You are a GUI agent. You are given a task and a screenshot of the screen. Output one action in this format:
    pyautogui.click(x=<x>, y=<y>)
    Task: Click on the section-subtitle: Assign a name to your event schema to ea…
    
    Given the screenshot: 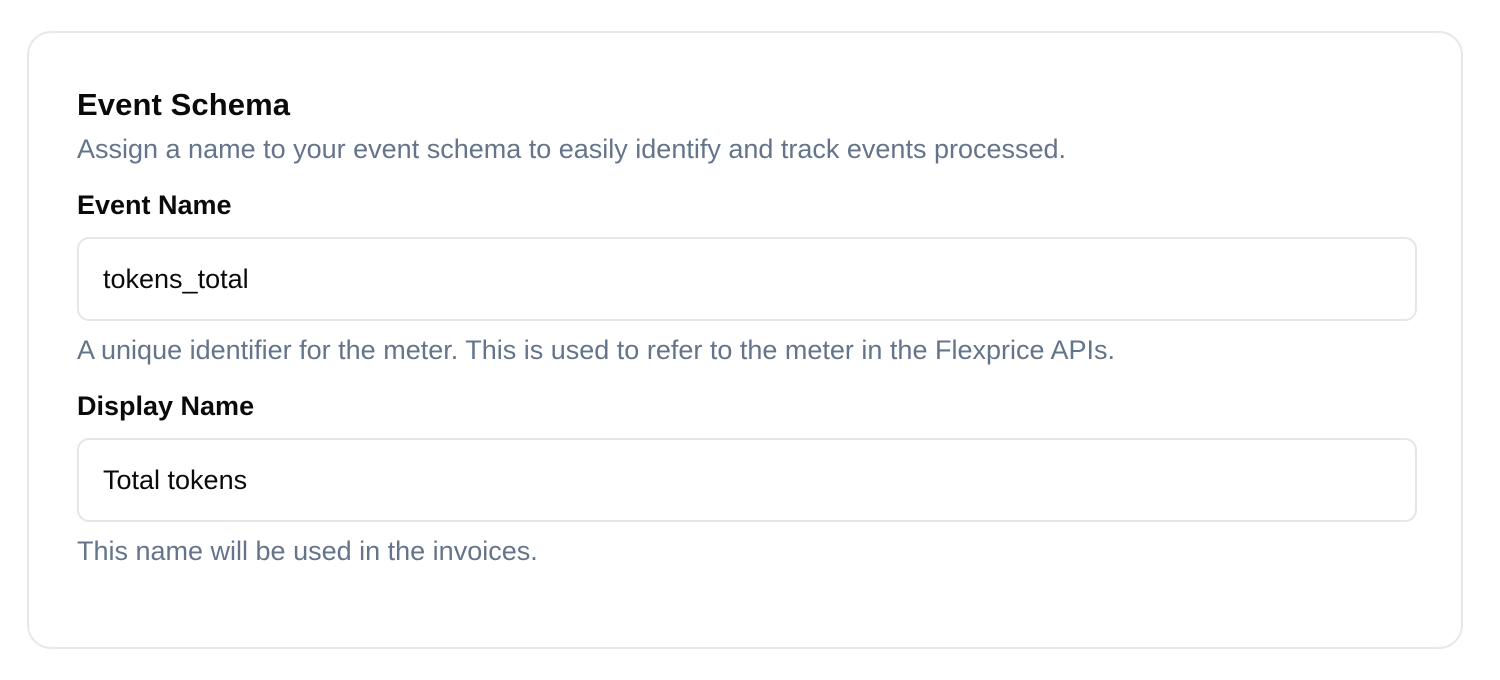 What is the action you would take?
    pyautogui.click(x=572, y=149)
    